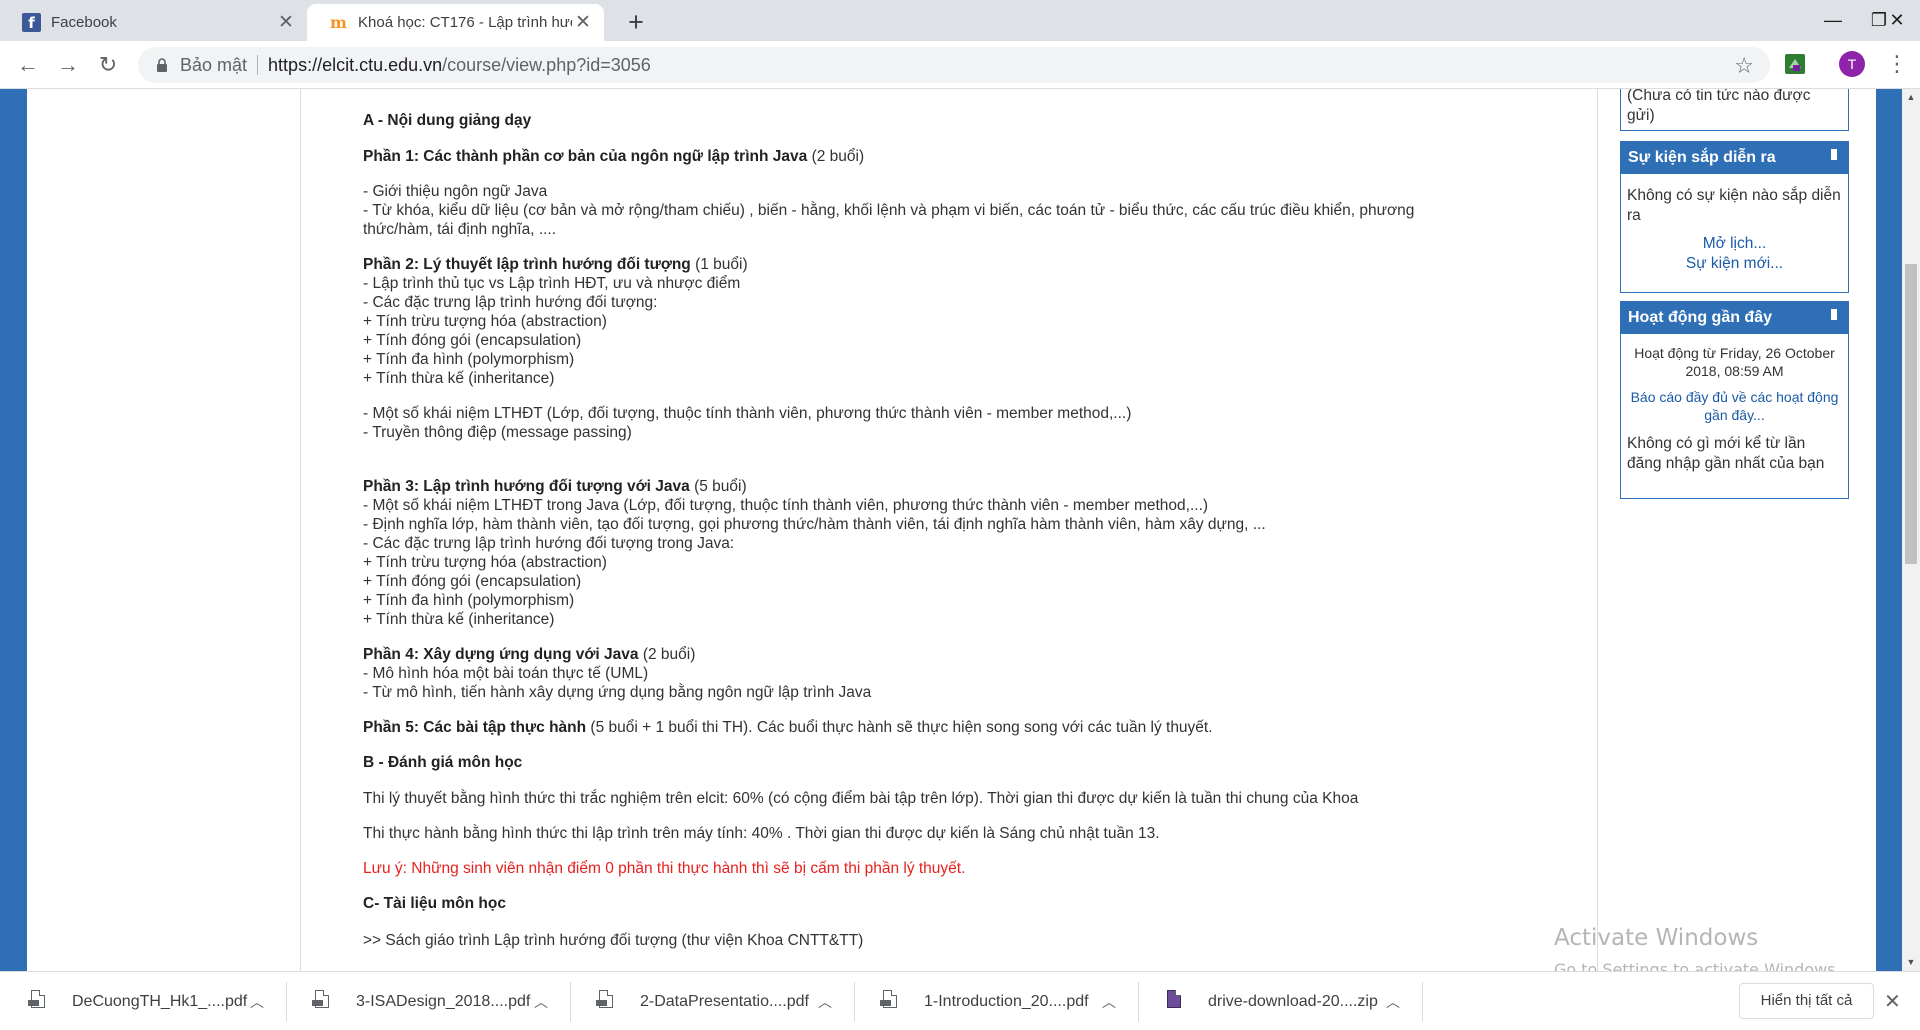  I want to click on section-a-heading: A - Nội dung giảng dạy, so click(447, 120).